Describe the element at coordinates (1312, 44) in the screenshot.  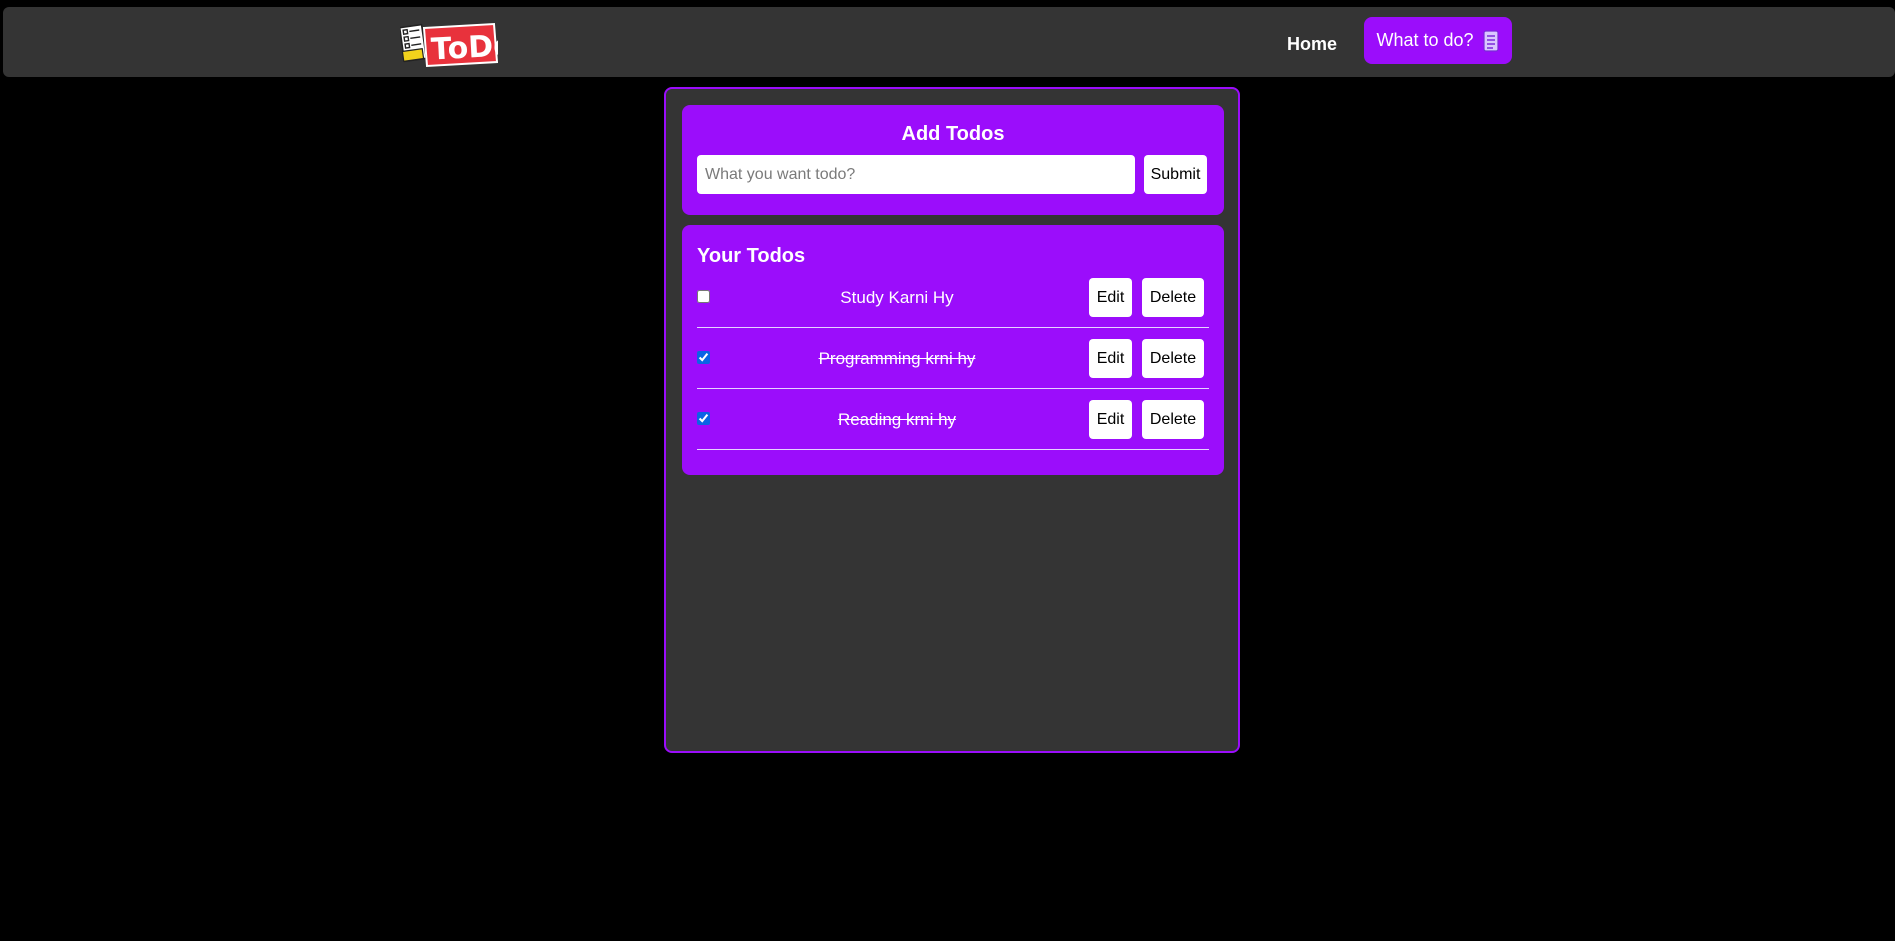
I see `nav-home-link: Home` at that location.